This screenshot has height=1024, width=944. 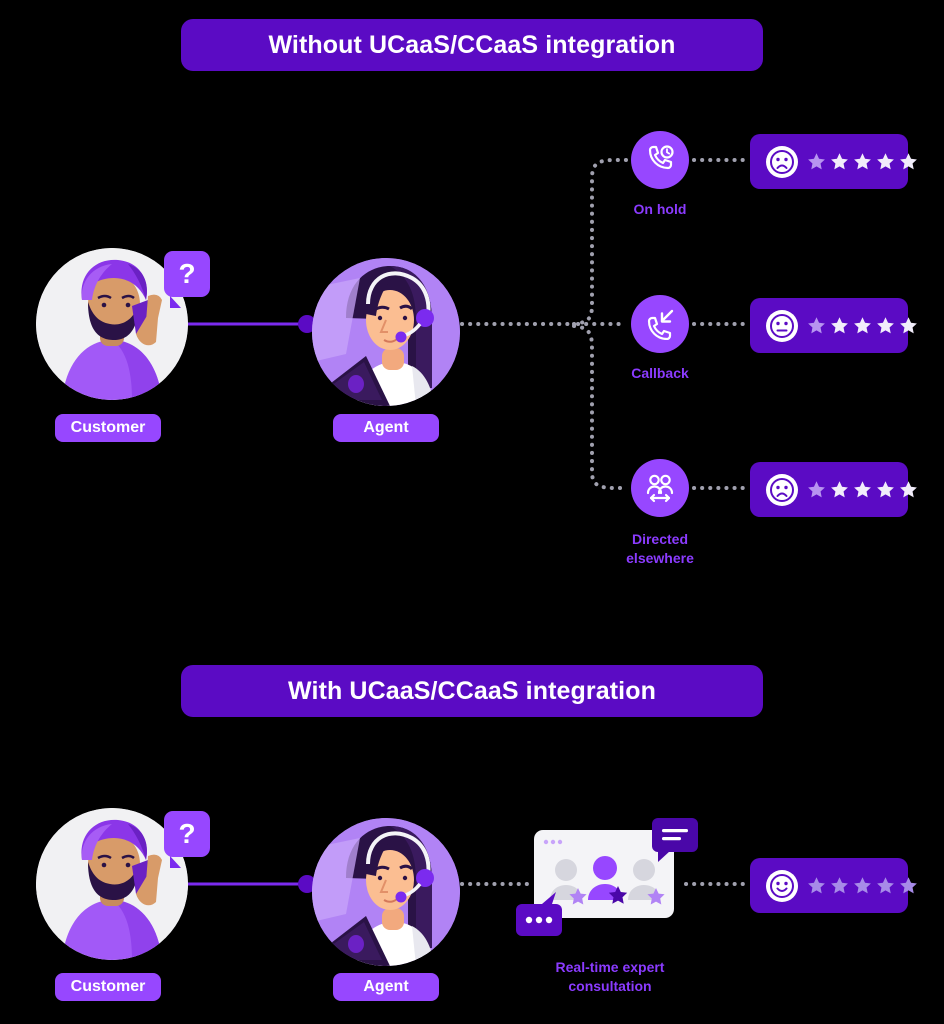 I want to click on star-rating-directed-elsewhere, so click(x=862, y=489).